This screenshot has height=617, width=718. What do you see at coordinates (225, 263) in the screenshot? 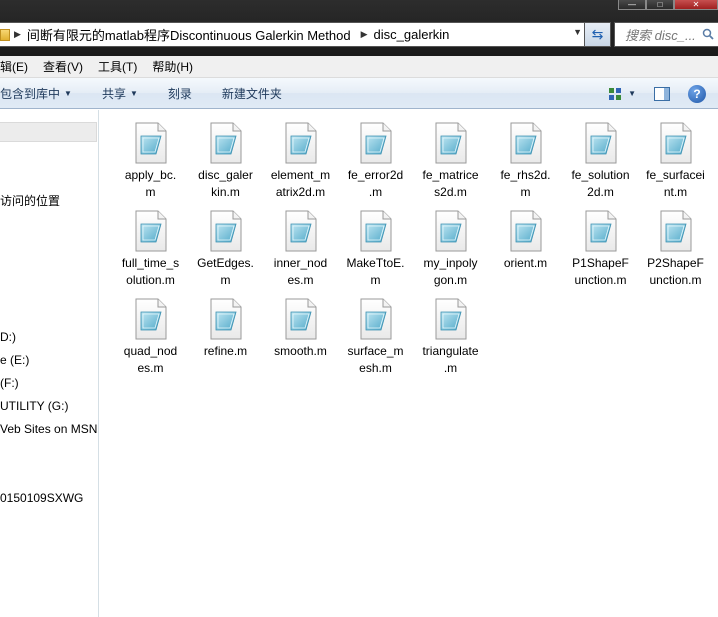
I see `file-name-line1: GetEdges.` at bounding box center [225, 263].